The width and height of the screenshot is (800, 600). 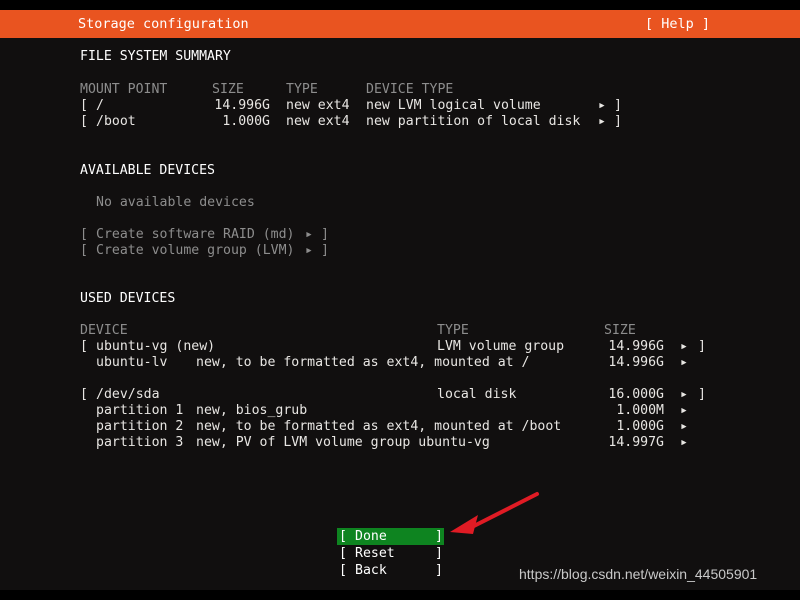 I want to click on section-title-used-devices: USED DEVICES, so click(x=128, y=298).